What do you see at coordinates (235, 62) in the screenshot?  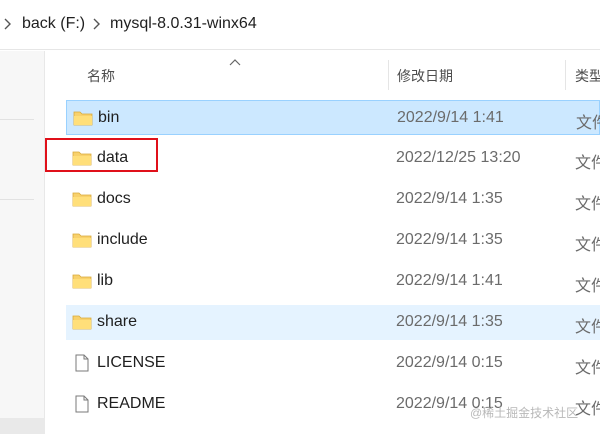 I see `sort-ascending-icon` at bounding box center [235, 62].